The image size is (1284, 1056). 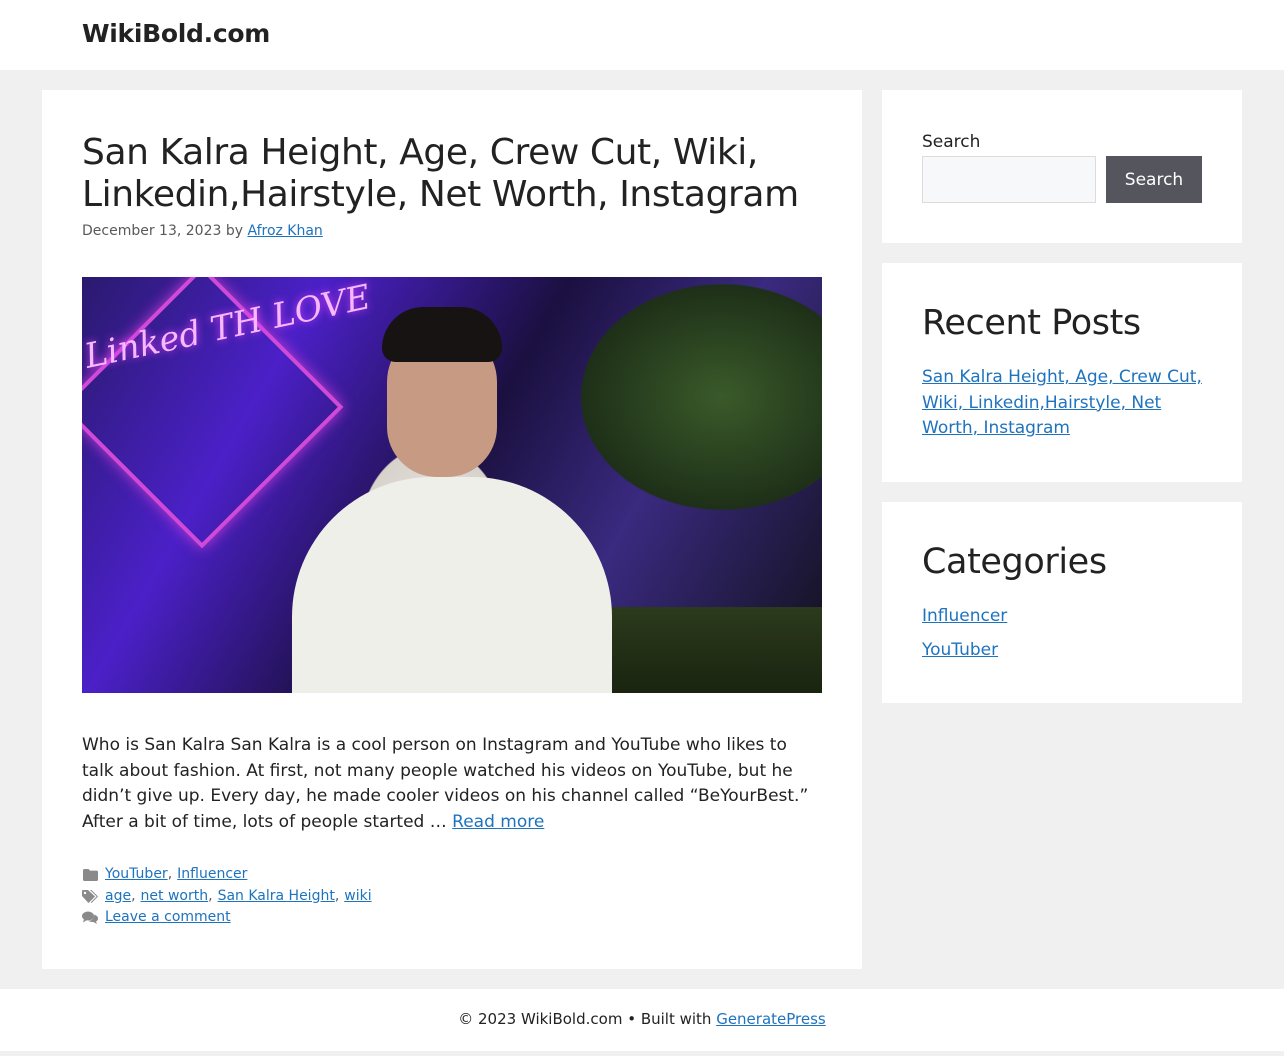 I want to click on post-date: December 13, 2023, so click(x=152, y=231).